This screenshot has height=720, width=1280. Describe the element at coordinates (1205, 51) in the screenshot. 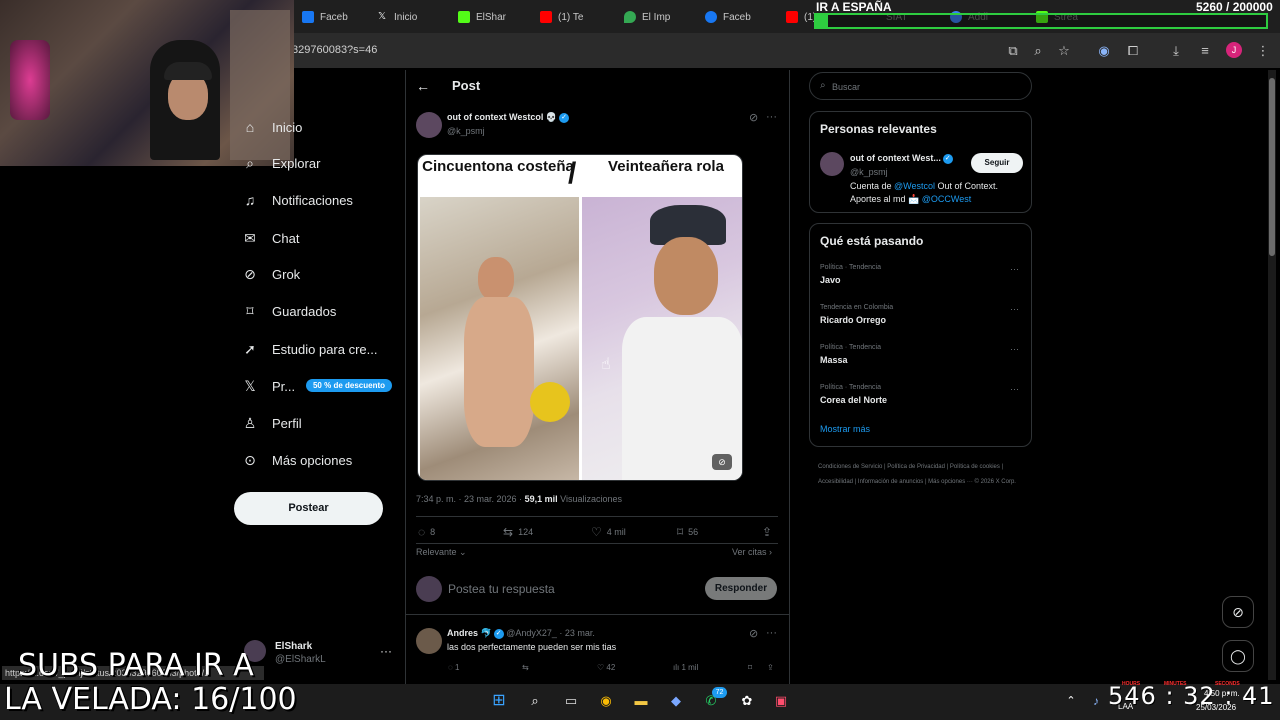

I see `media-control-icon: ≡` at that location.